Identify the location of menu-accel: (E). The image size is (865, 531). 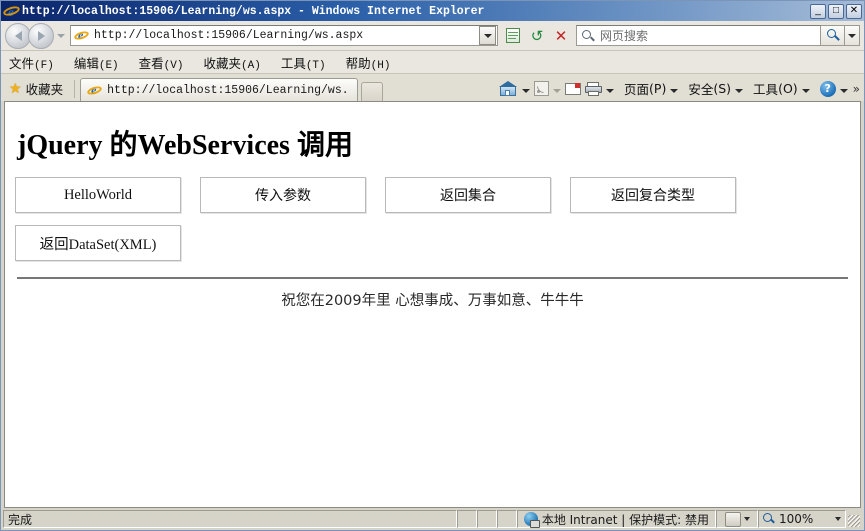
(108, 65).